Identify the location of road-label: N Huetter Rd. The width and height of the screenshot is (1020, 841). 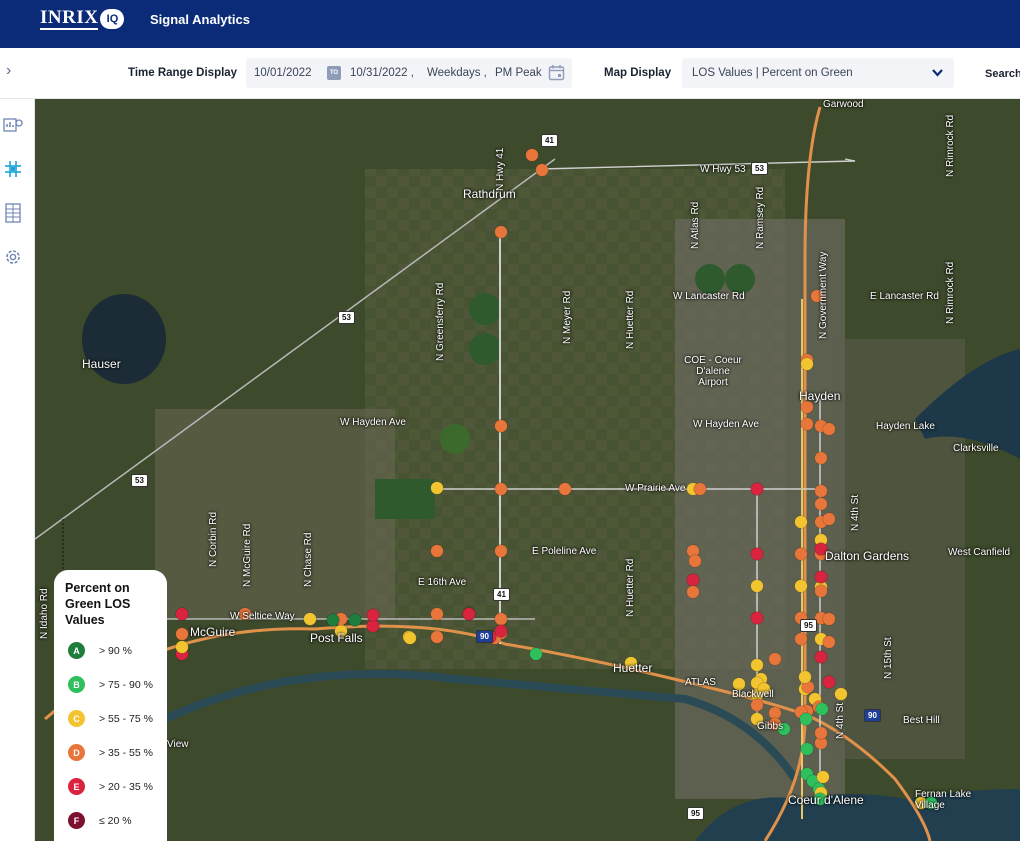
(630, 587).